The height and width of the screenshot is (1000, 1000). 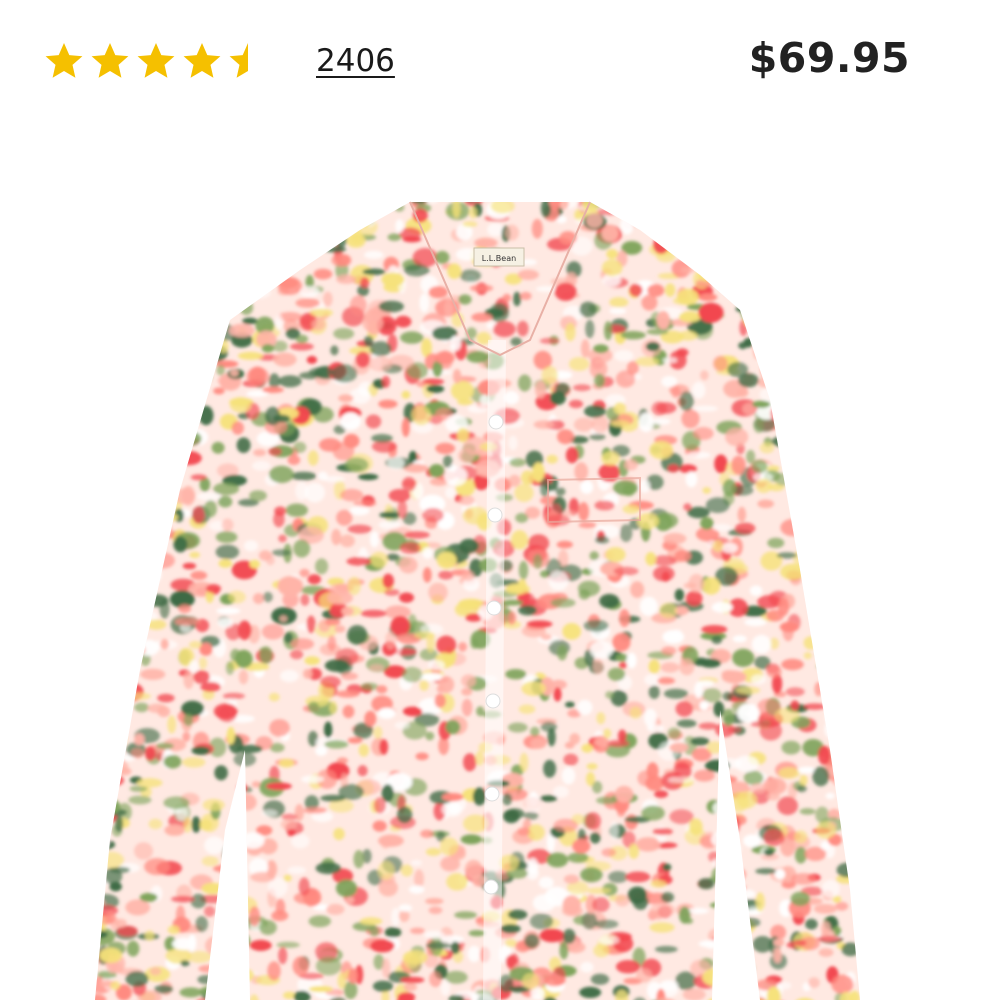 I want to click on placket, so click(x=494, y=669).